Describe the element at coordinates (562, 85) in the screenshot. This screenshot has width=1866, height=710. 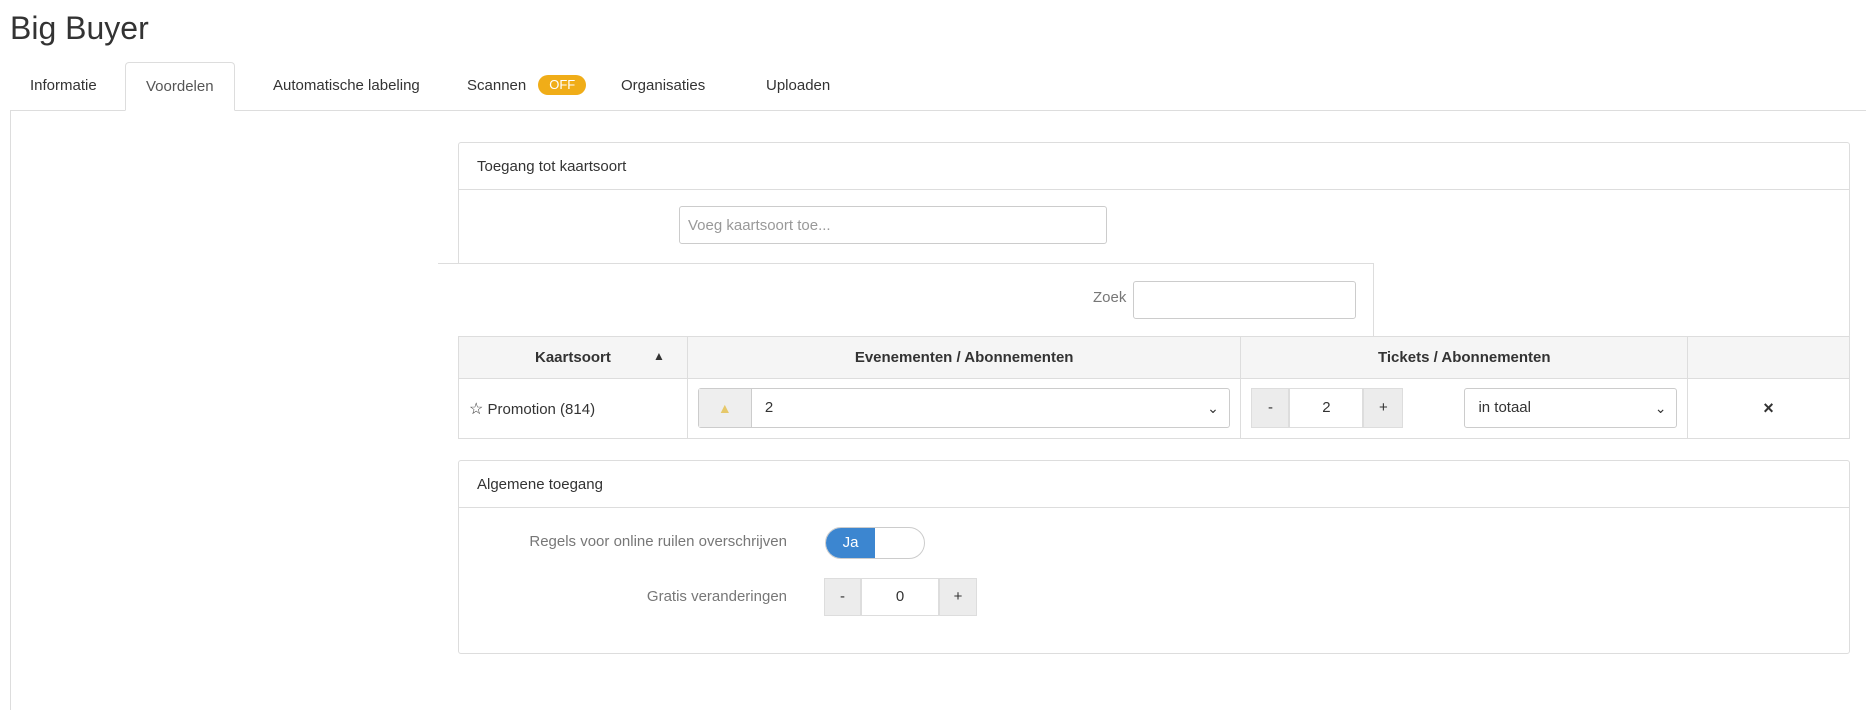
I see `scan-status-badge: OFF` at that location.